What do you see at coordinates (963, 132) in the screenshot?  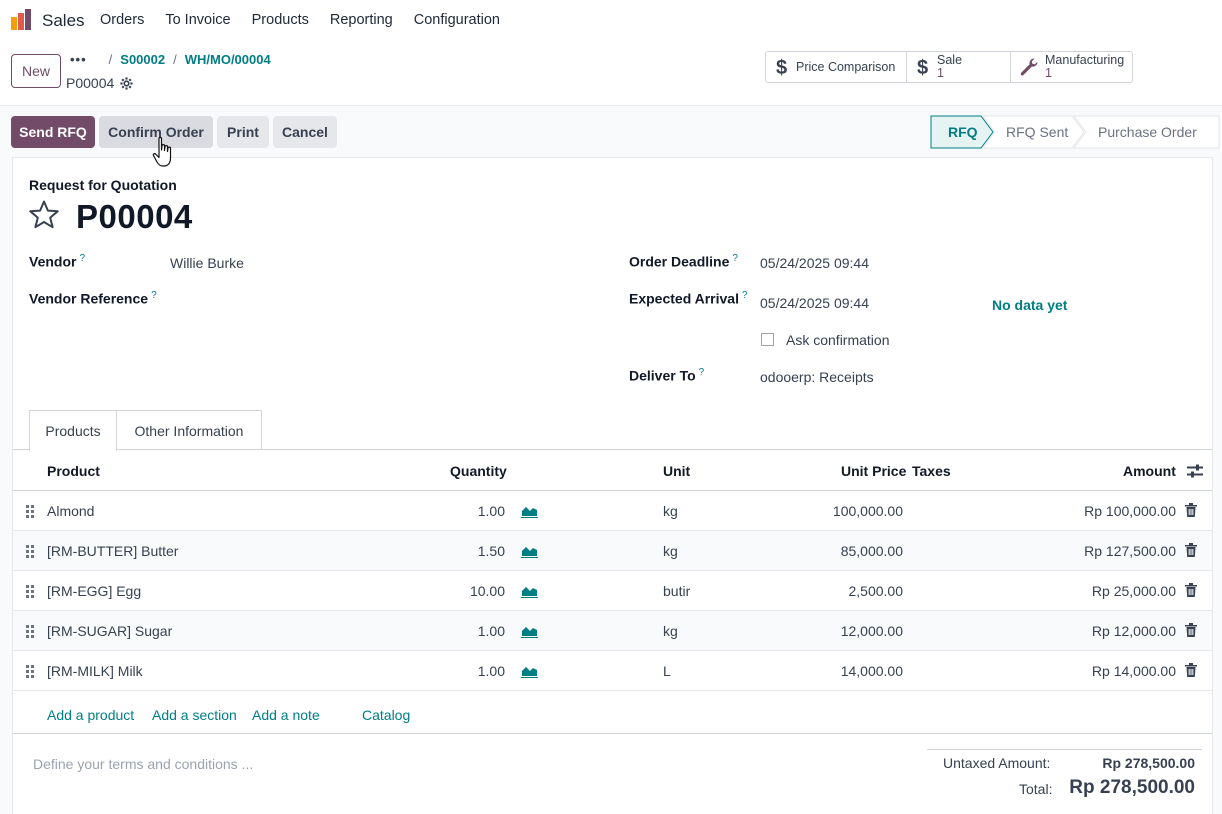 I see `stage-rfq: RFQ` at bounding box center [963, 132].